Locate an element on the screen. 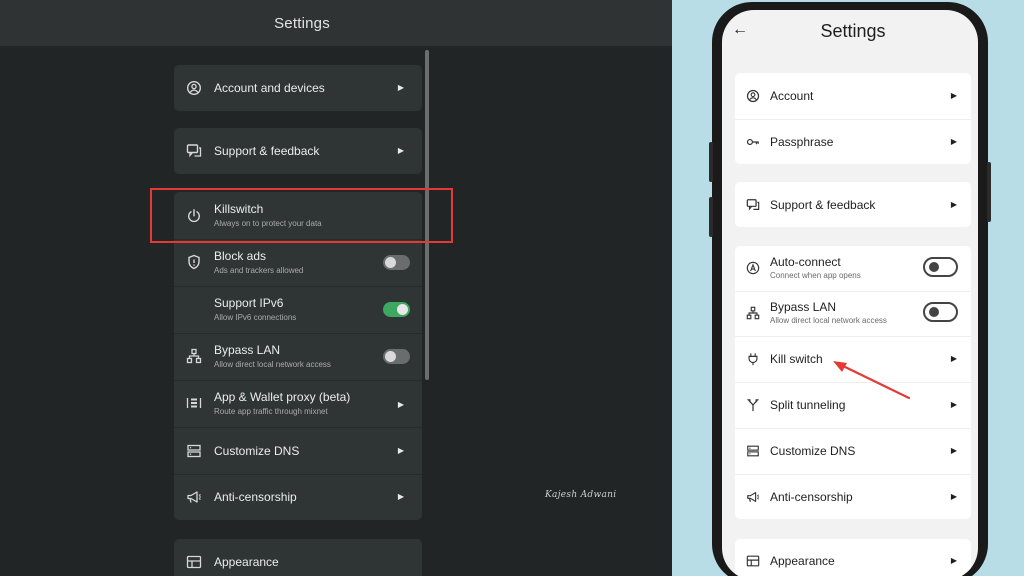 The width and height of the screenshot is (1024, 576). desktop-label-support: Support & feedback is located at coordinates (267, 151).